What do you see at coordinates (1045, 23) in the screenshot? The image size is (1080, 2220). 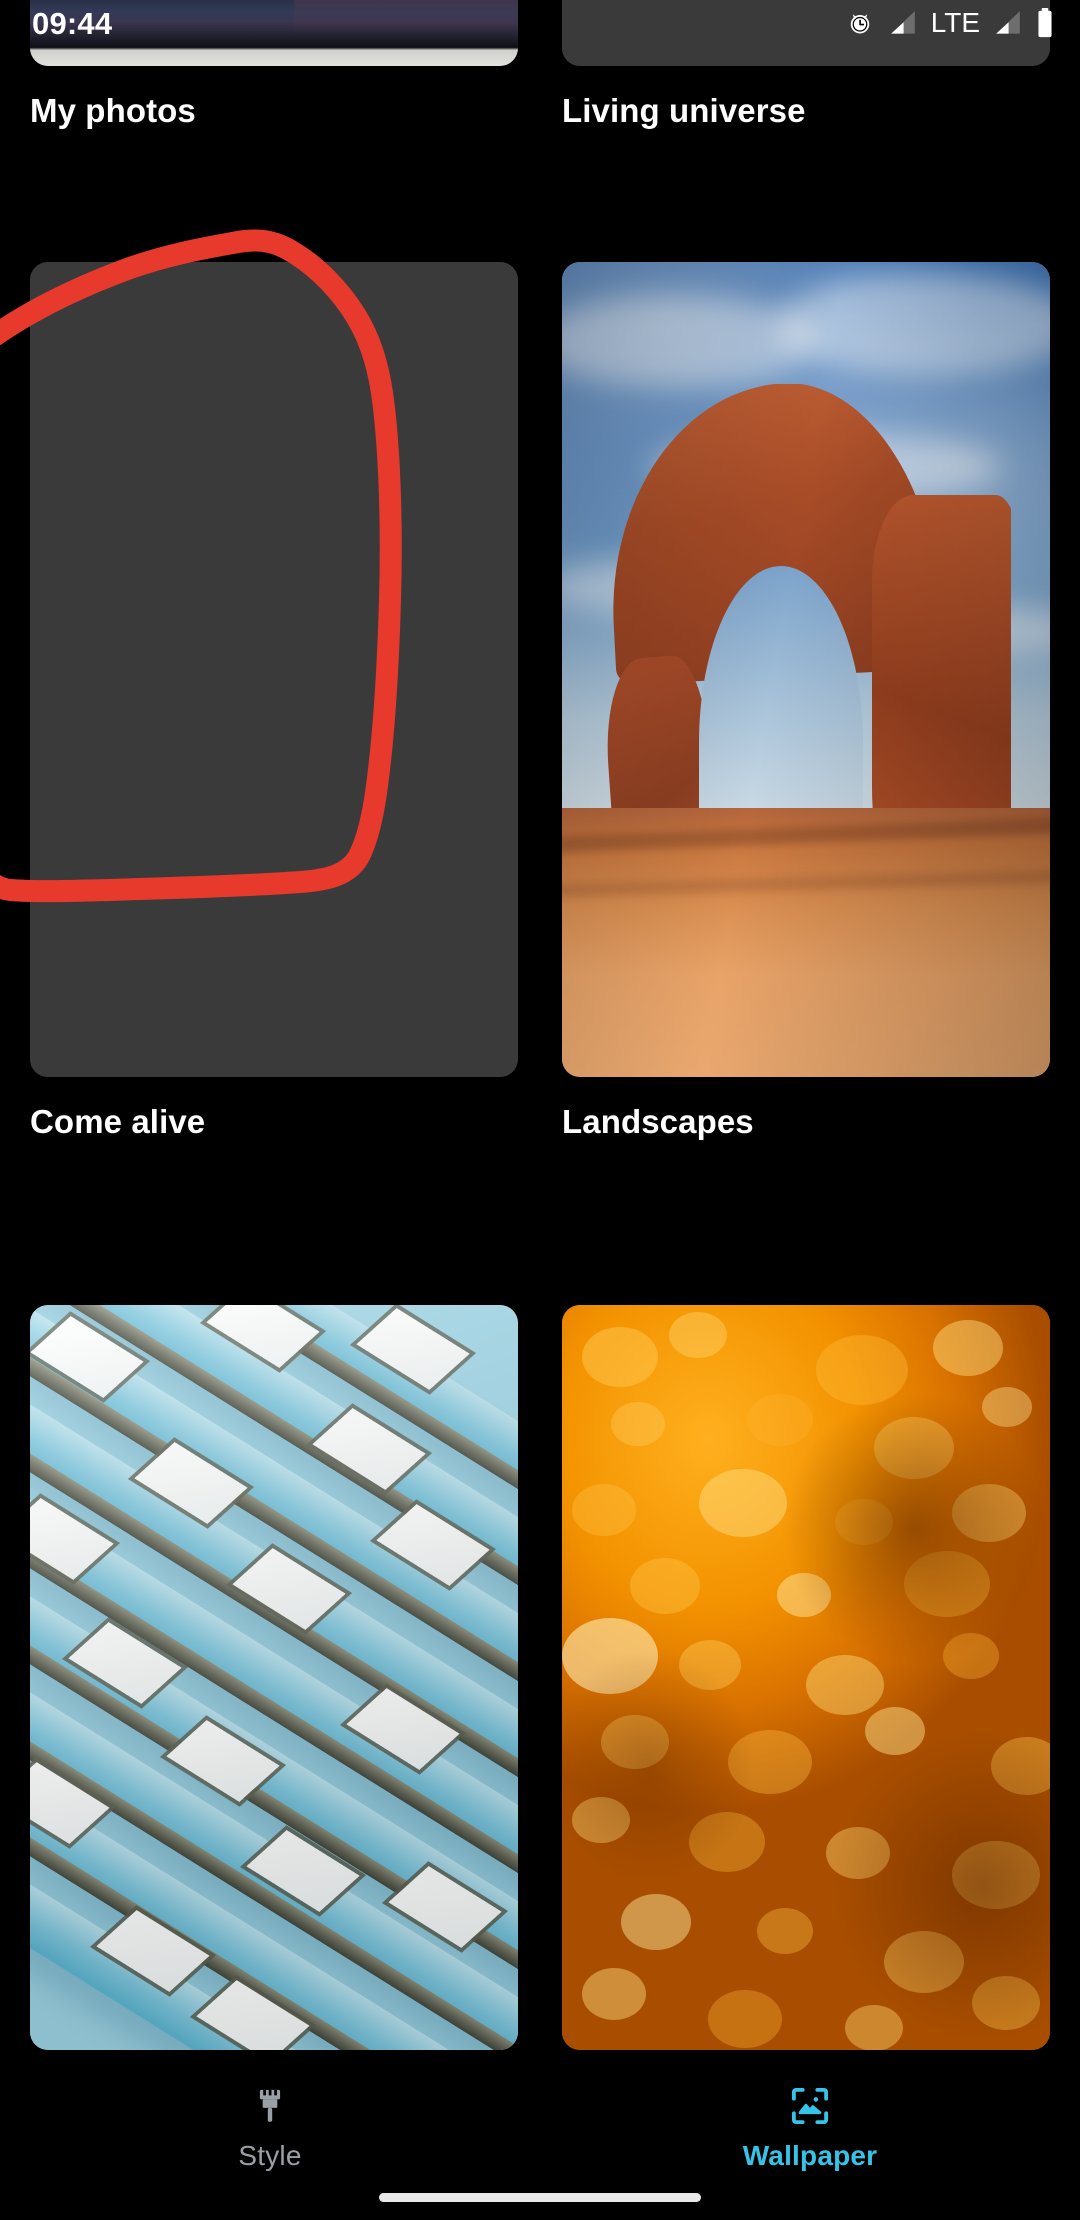 I see `battery-icon` at bounding box center [1045, 23].